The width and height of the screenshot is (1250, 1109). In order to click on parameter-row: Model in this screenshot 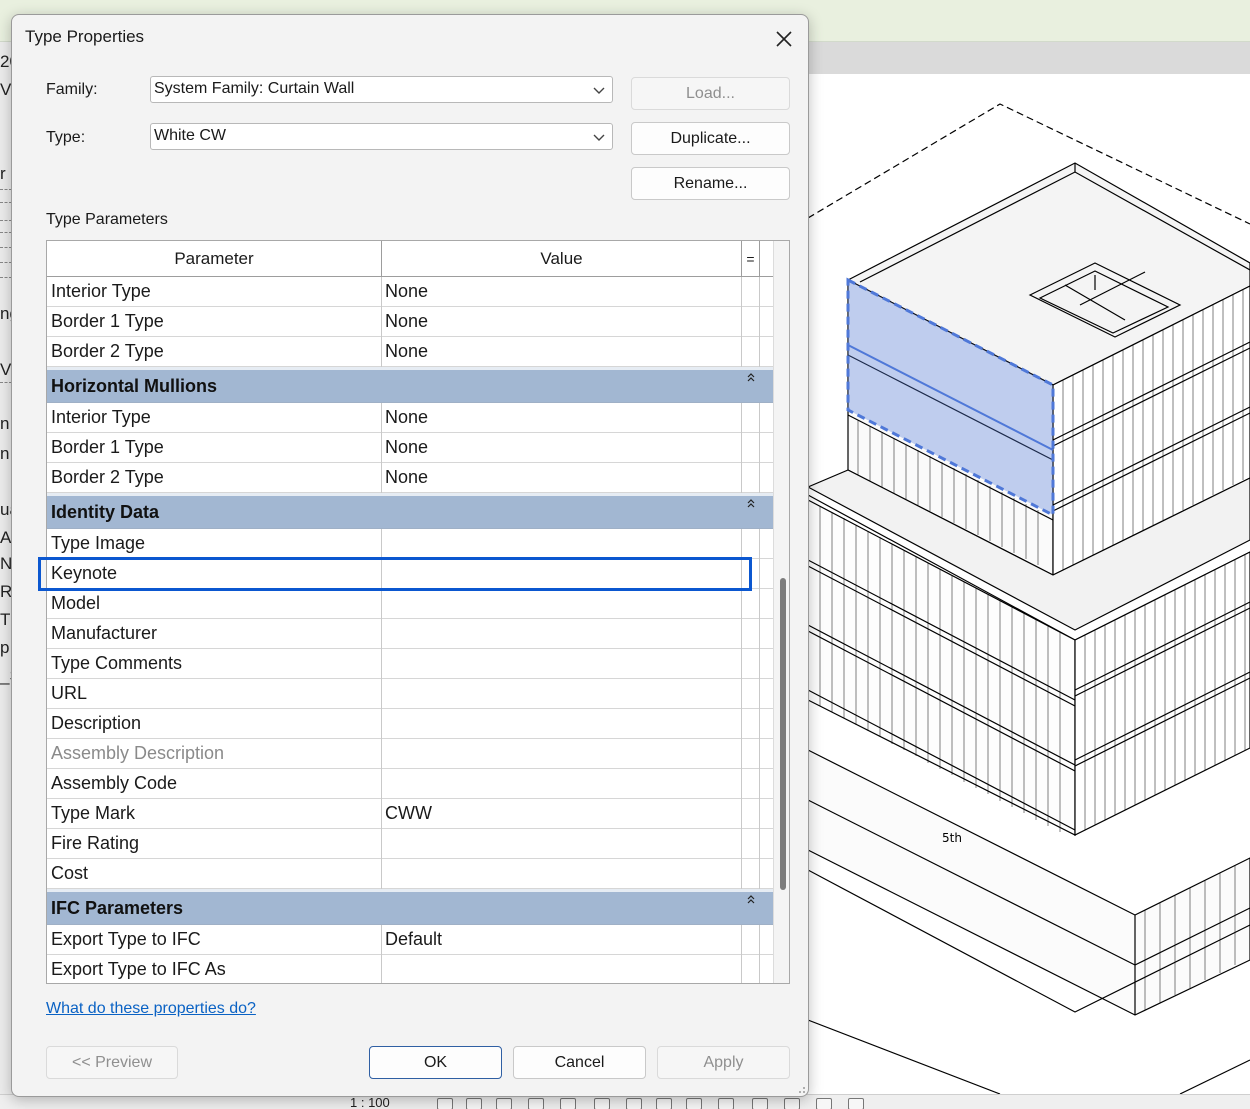, I will do `click(410, 604)`.